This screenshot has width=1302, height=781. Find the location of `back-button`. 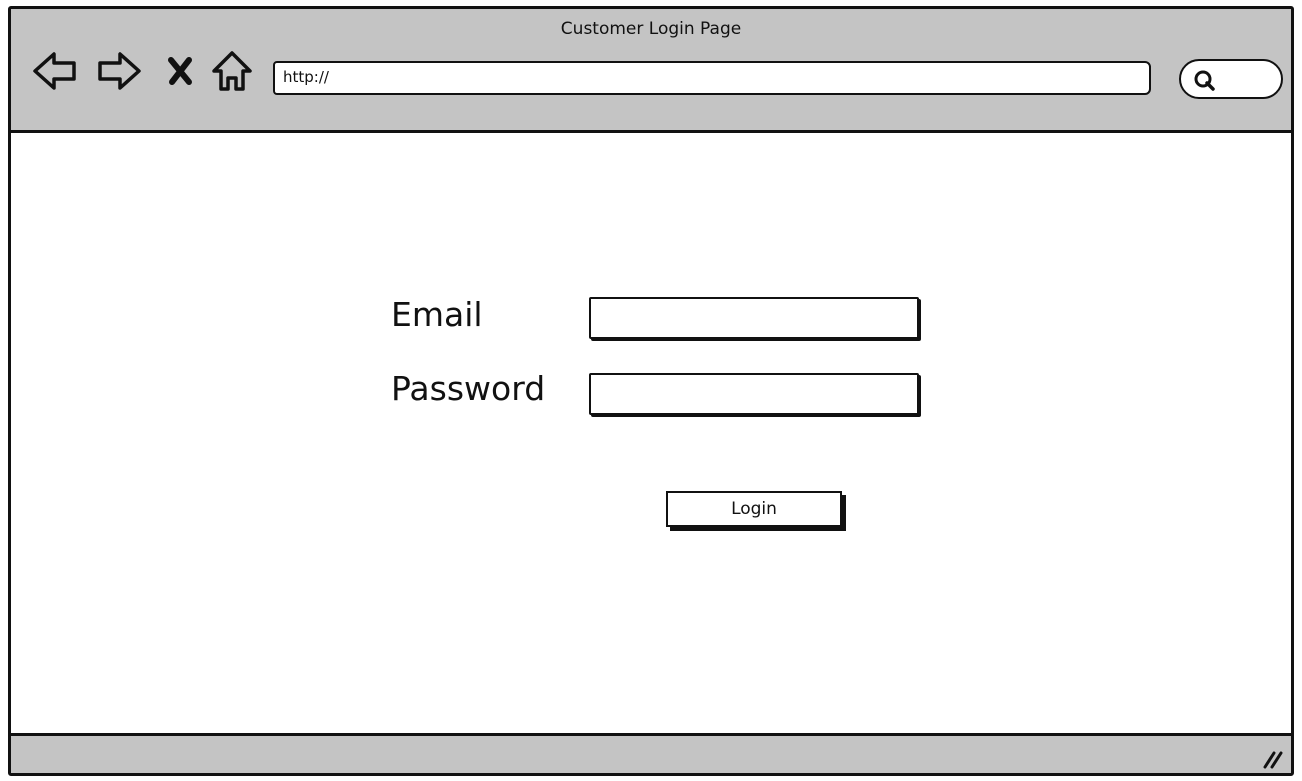

back-button is located at coordinates (55, 71).